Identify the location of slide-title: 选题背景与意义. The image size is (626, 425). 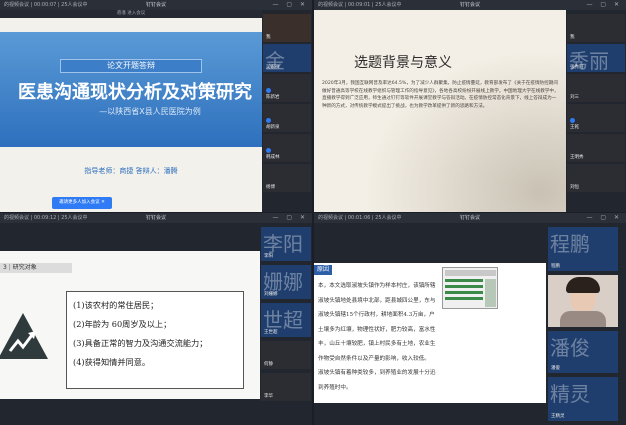
(403, 63).